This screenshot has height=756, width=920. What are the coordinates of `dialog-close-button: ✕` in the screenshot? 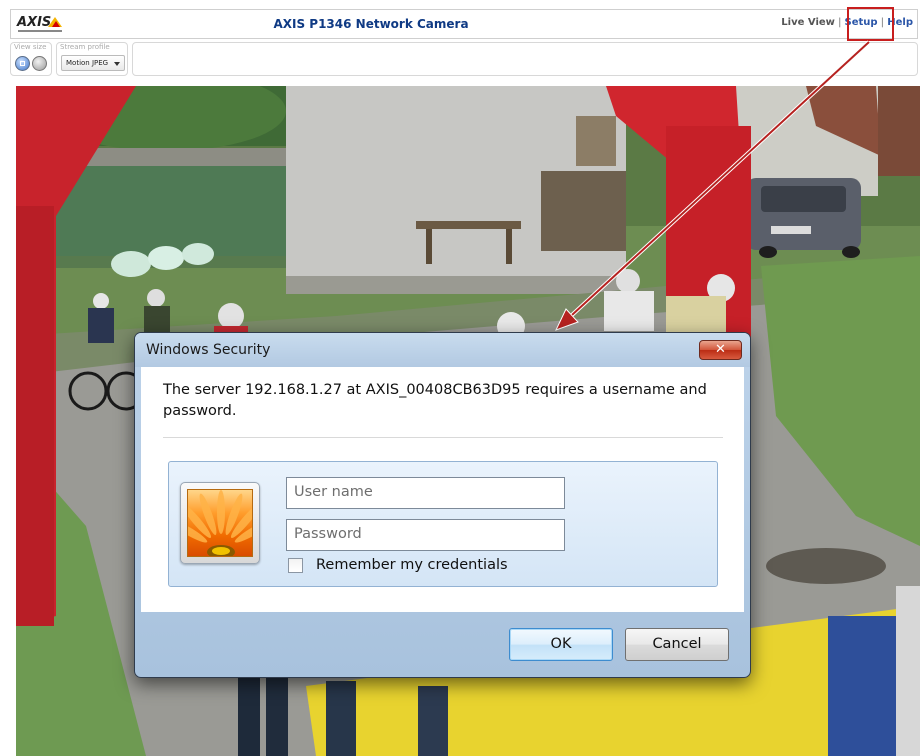 It's located at (720, 350).